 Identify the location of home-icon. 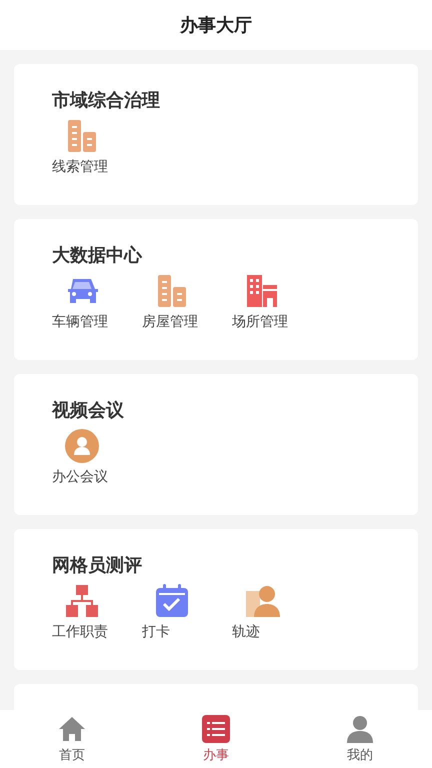
(72, 728).